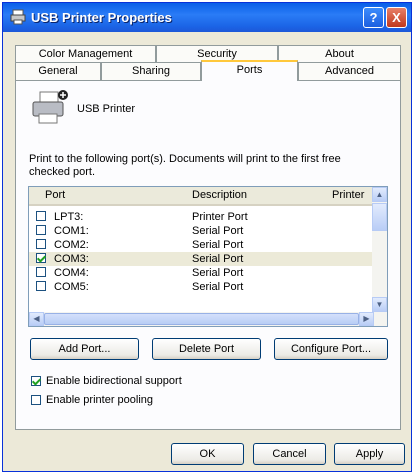 This screenshot has width=415, height=474. Describe the element at coordinates (69, 217) in the screenshot. I see `port-name: LPT3:` at that location.